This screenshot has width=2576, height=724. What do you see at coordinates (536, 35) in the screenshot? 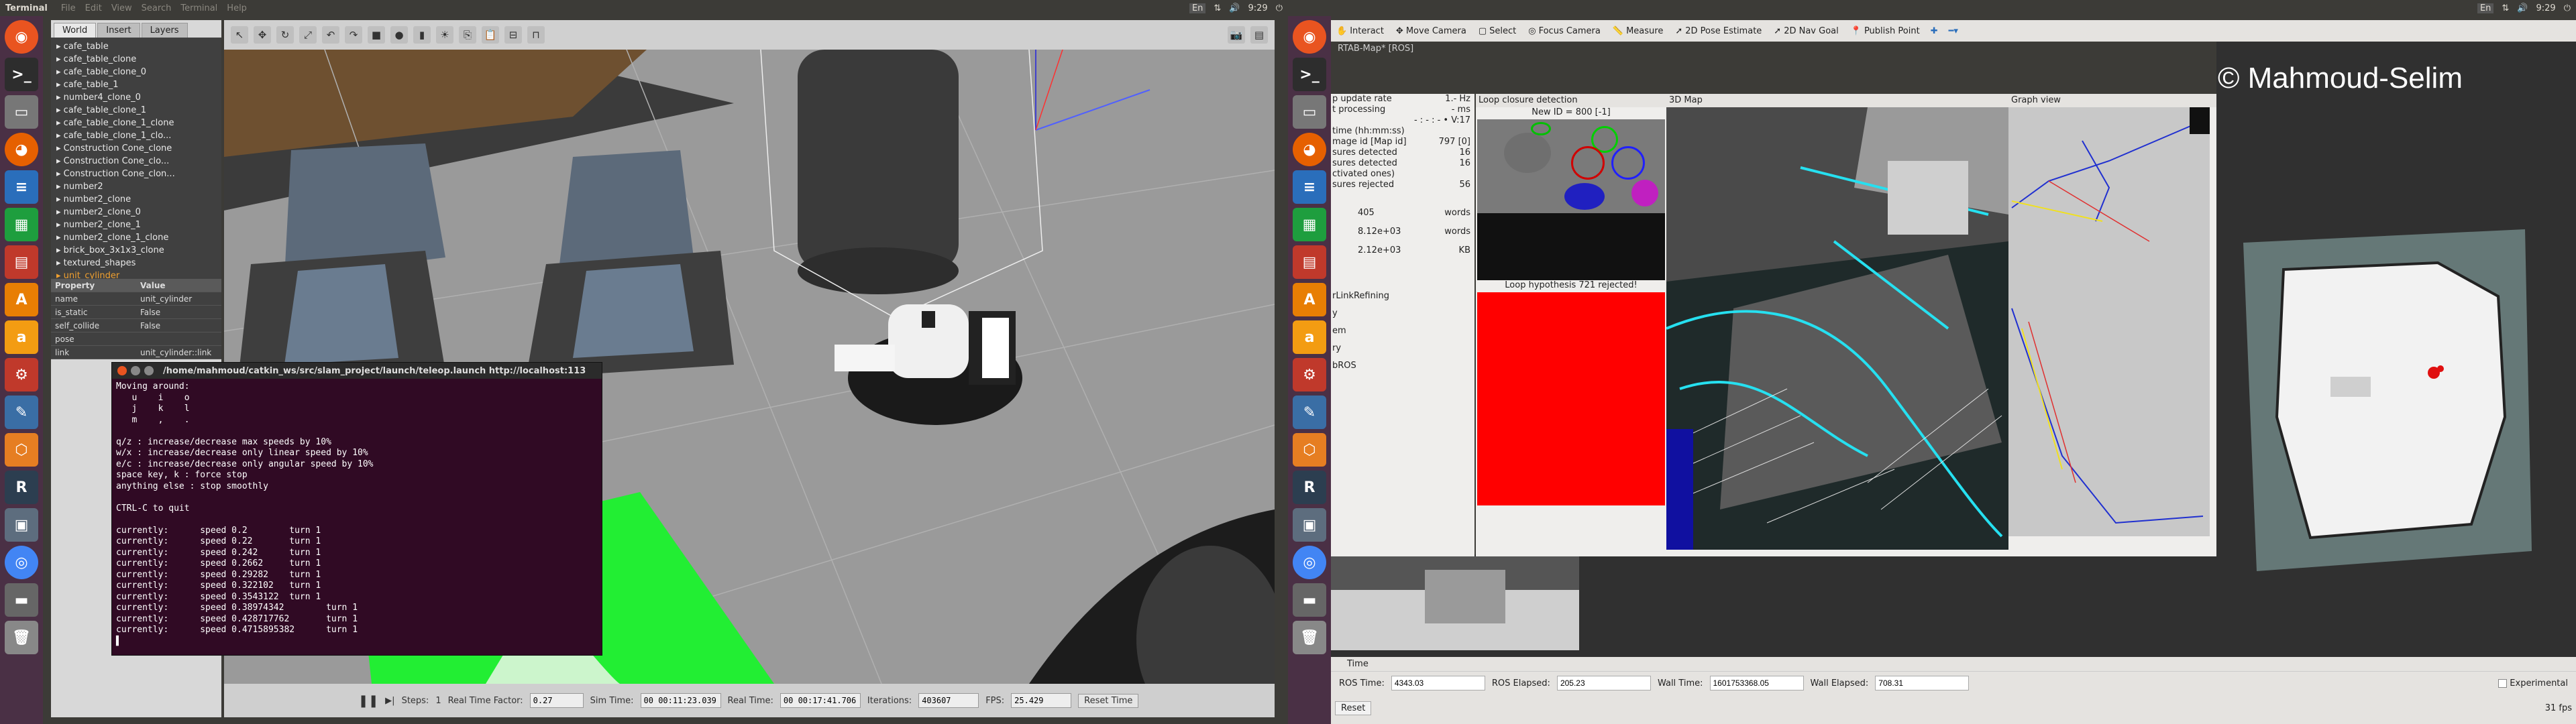
I see `snap-icon: ⊓` at bounding box center [536, 35].